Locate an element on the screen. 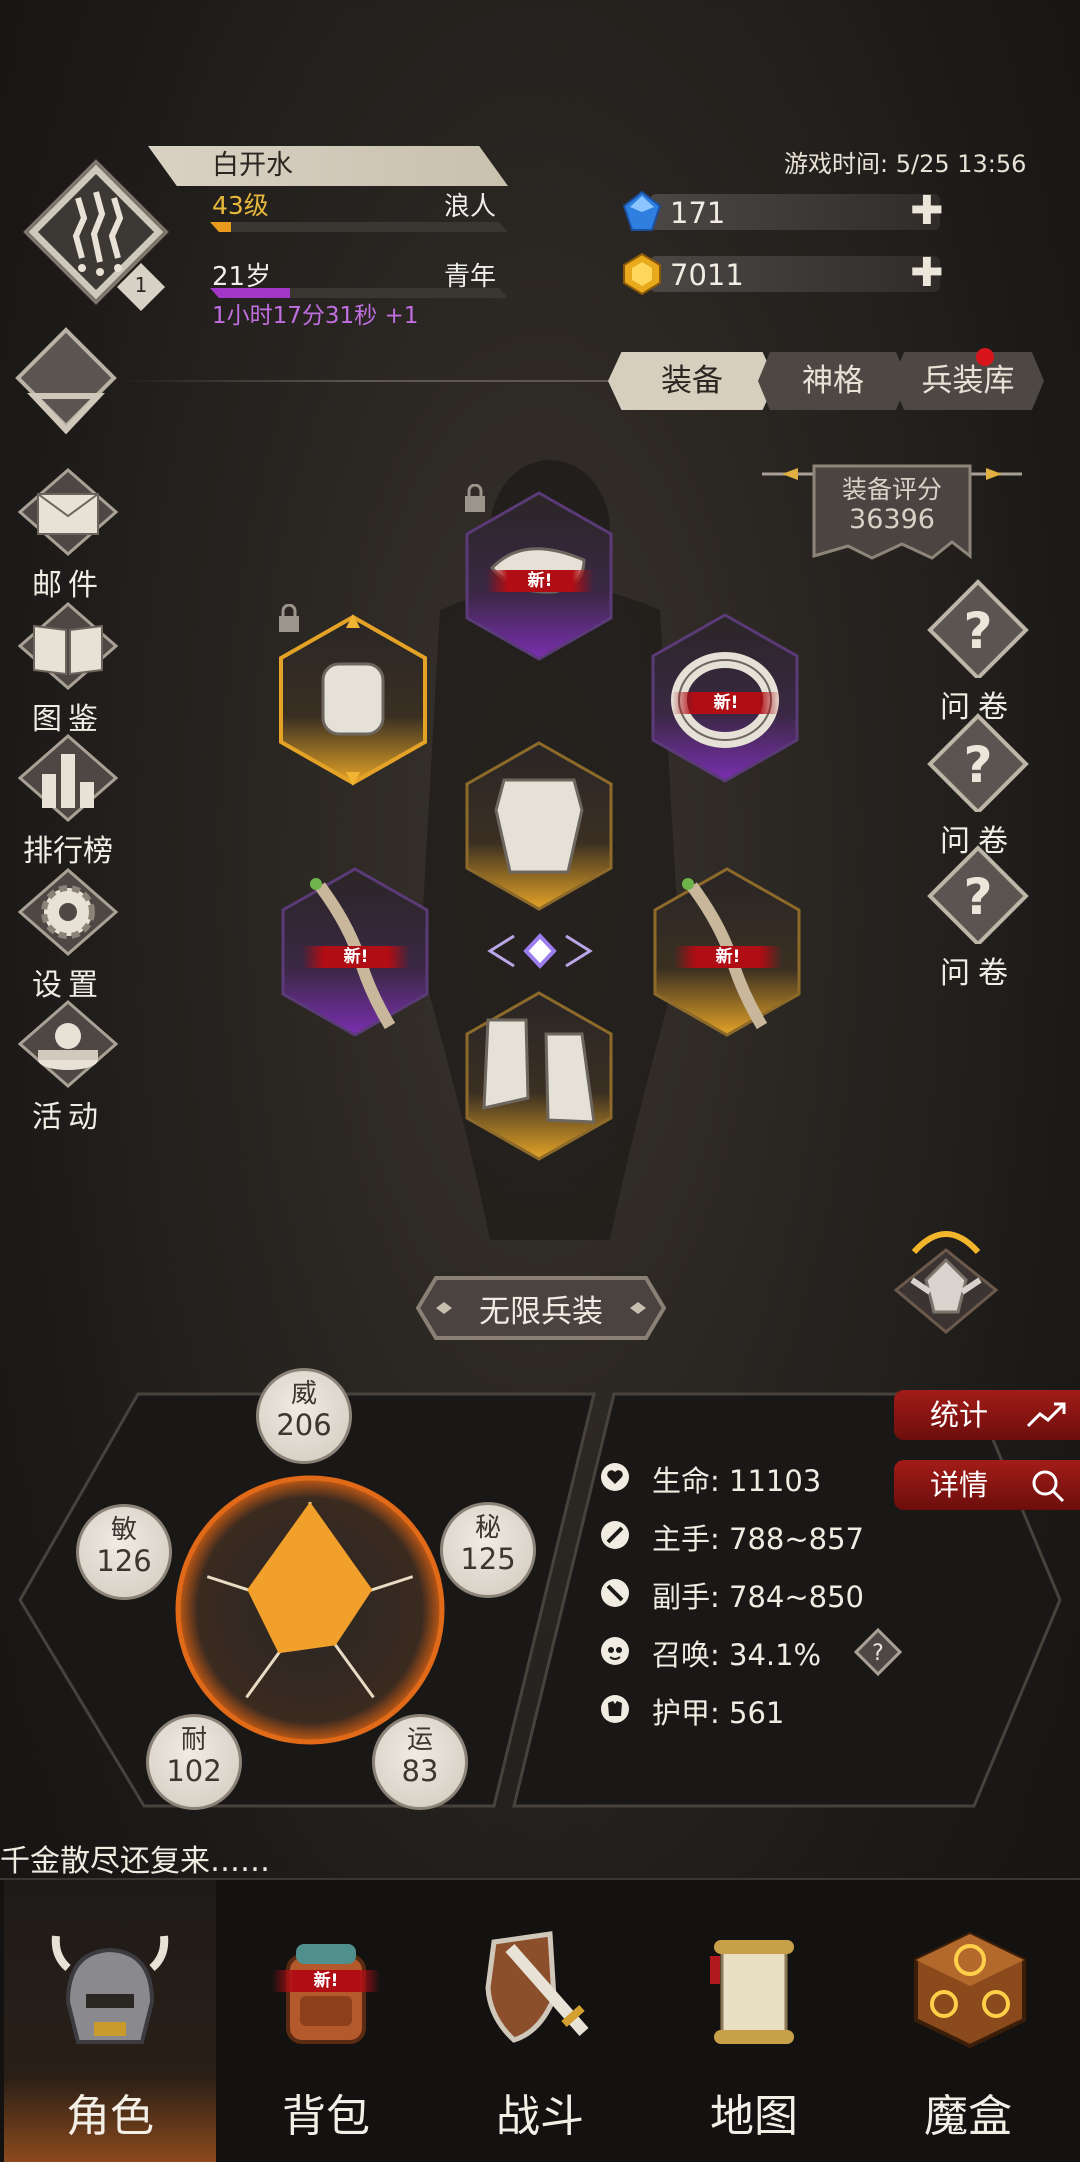 This screenshot has width=1080, height=2162. statistics-label: 统计 is located at coordinates (959, 1415).